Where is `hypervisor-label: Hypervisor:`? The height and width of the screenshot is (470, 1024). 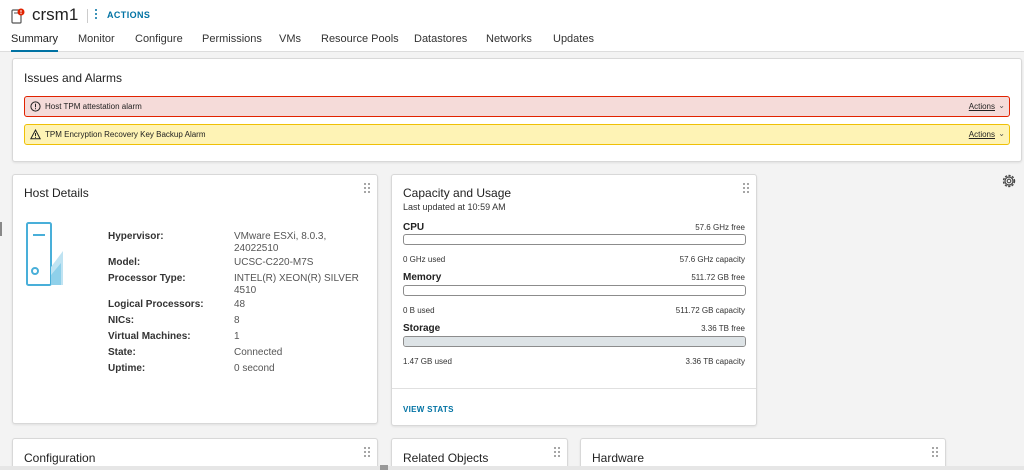 hypervisor-label: Hypervisor: is located at coordinates (136, 236).